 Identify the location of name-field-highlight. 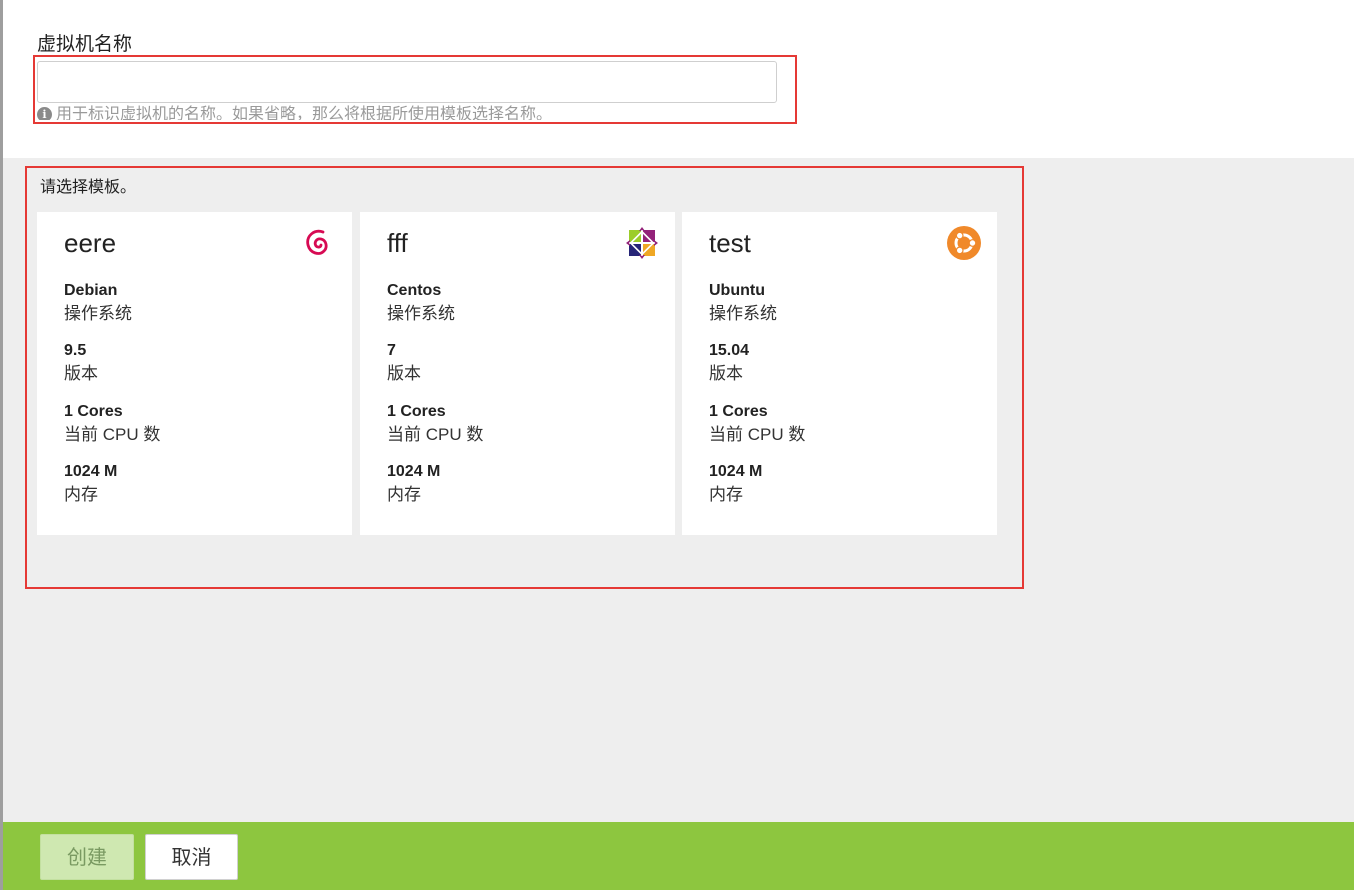
(415, 89).